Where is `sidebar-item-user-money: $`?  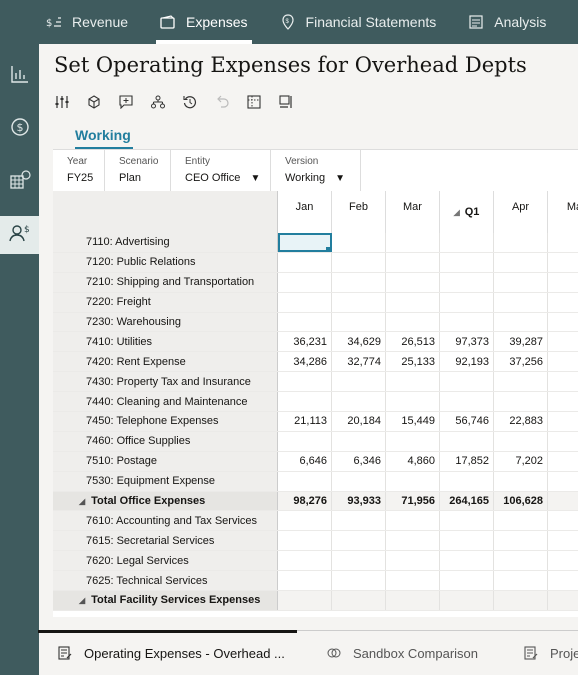
sidebar-item-user-money: $ is located at coordinates (19, 235).